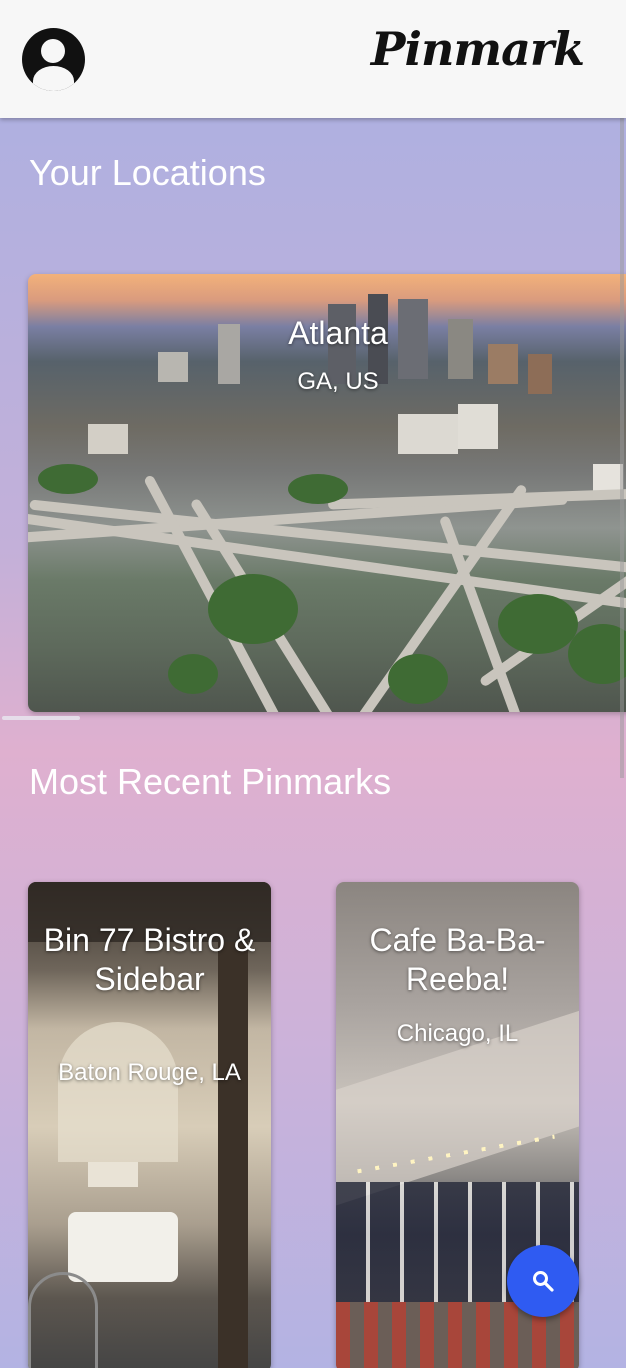  I want to click on location-region: GA, US, so click(338, 381).